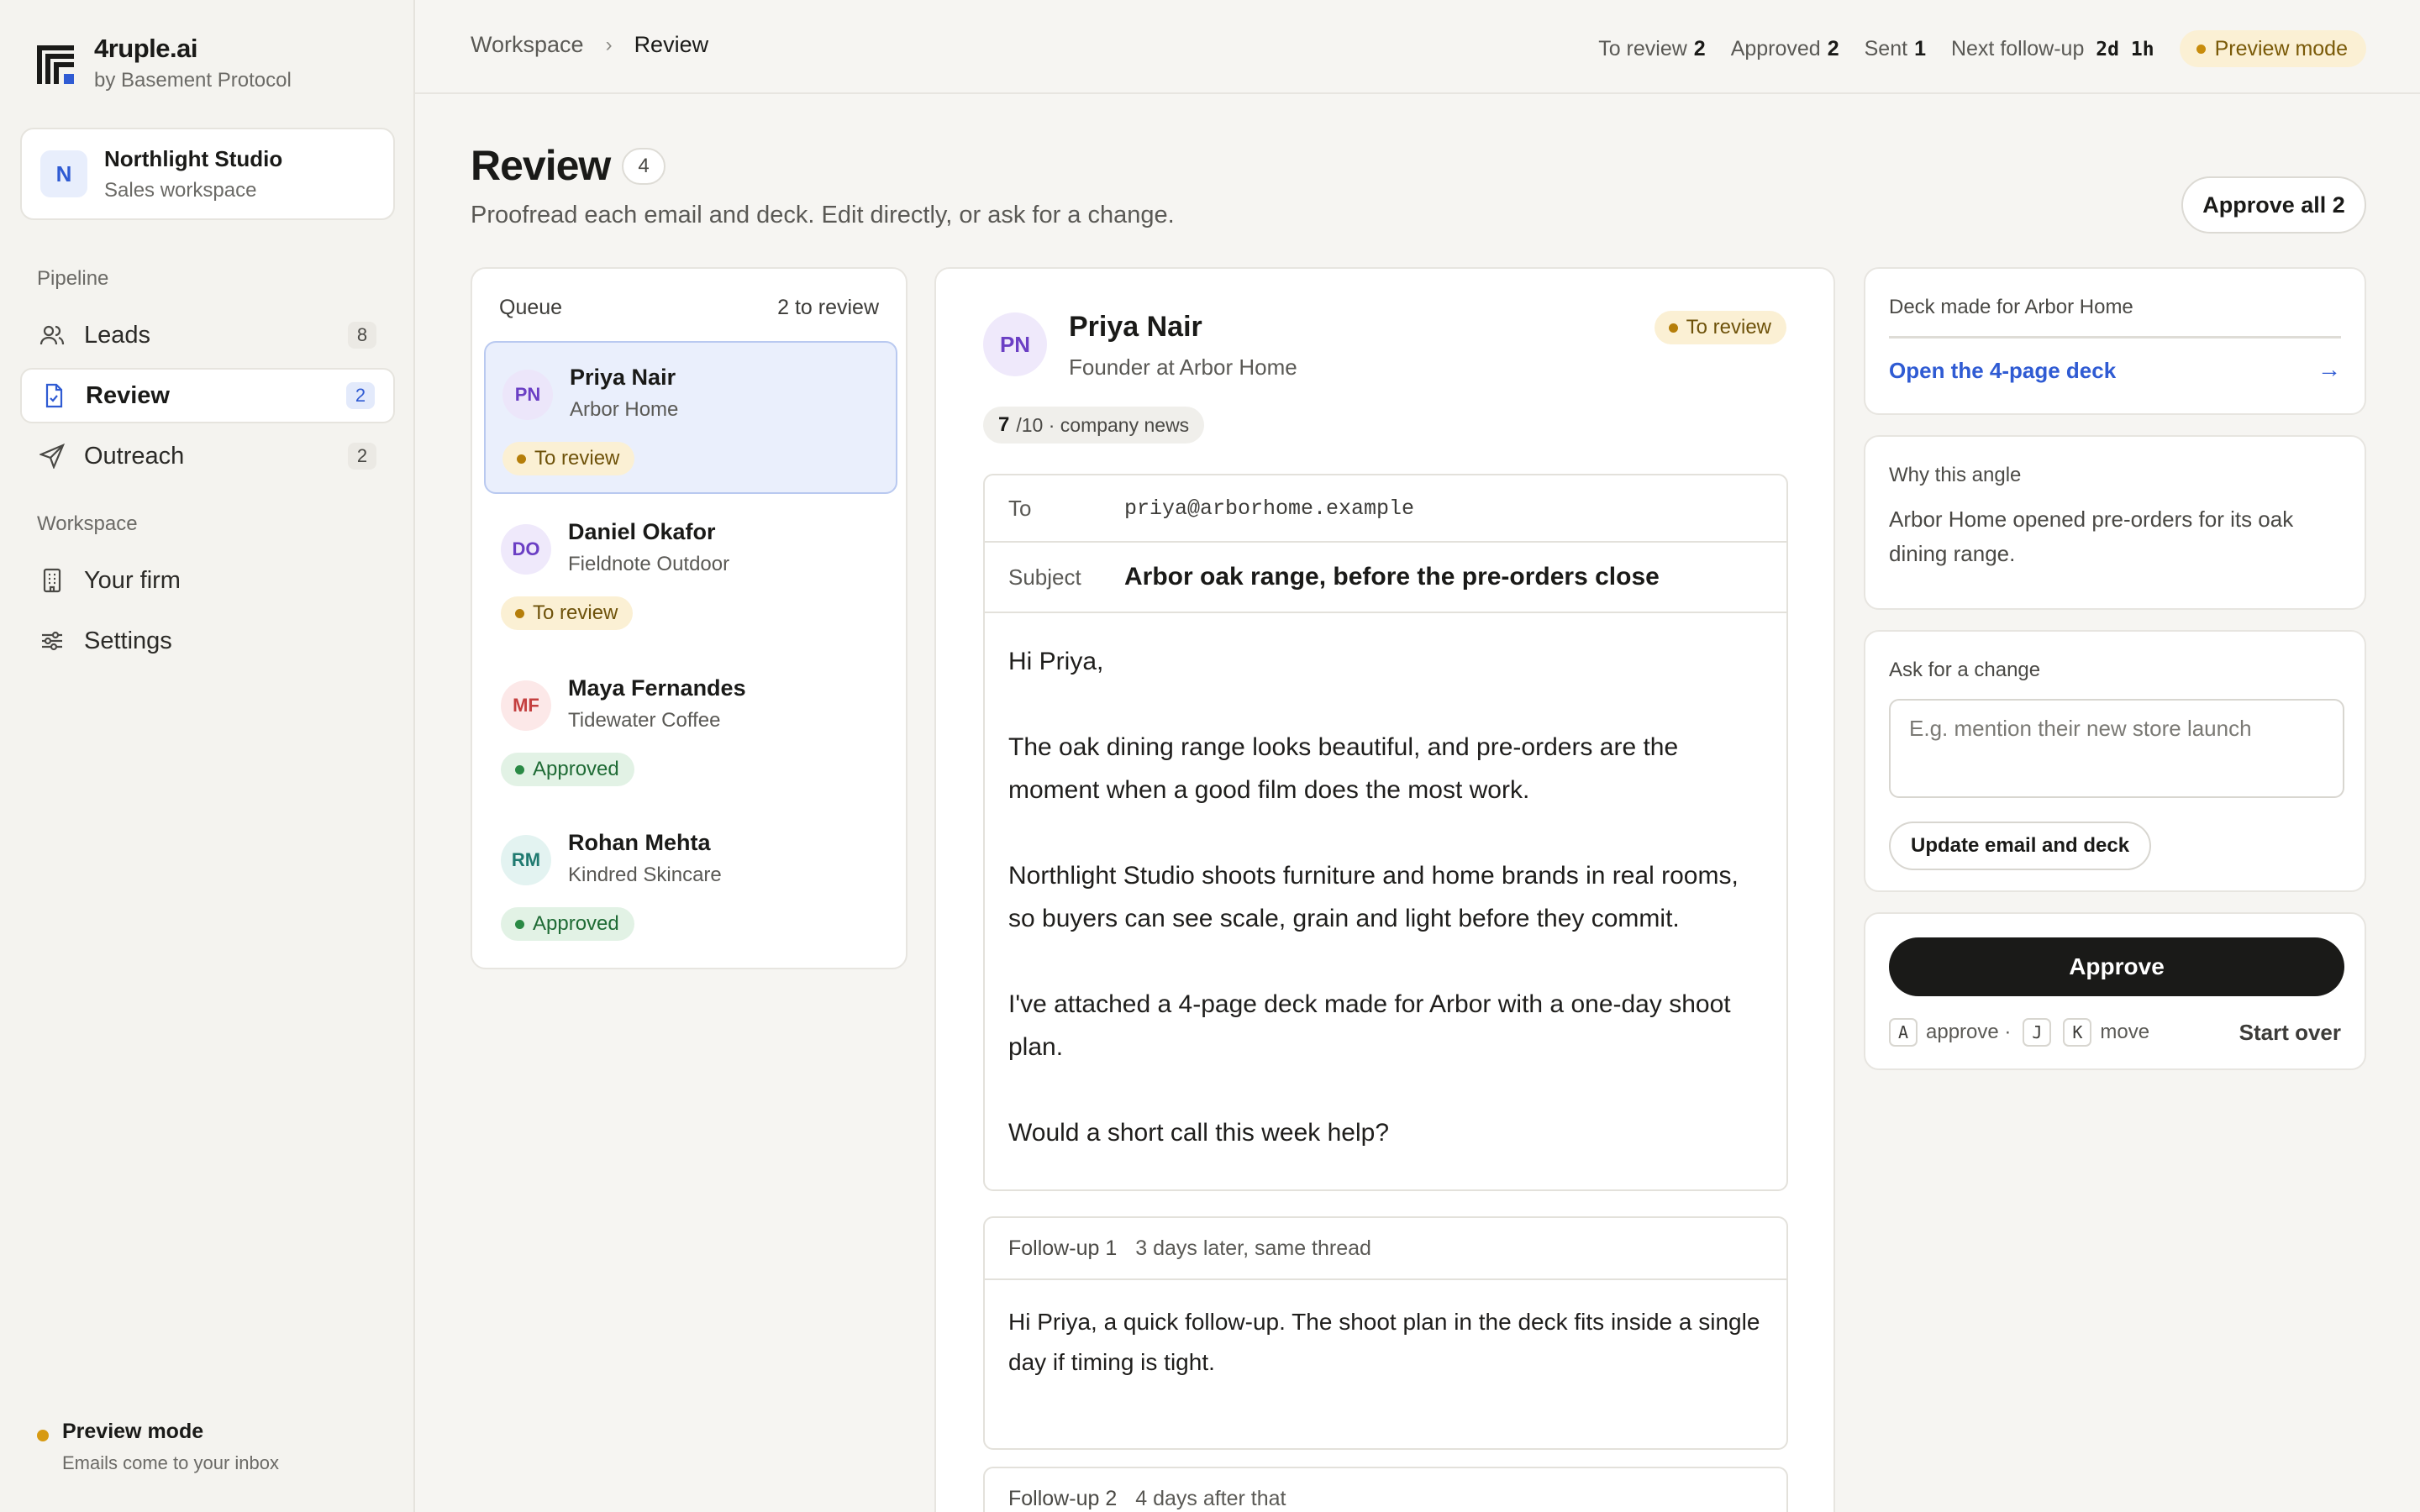 This screenshot has width=2420, height=1512. Describe the element at coordinates (360, 395) in the screenshot. I see `review-count-badge: 2` at that location.